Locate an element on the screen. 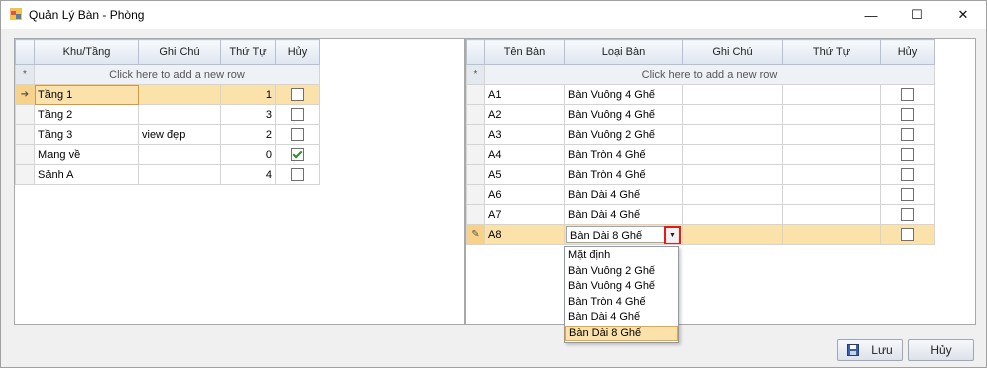  cell-order: 2 is located at coordinates (248, 134).